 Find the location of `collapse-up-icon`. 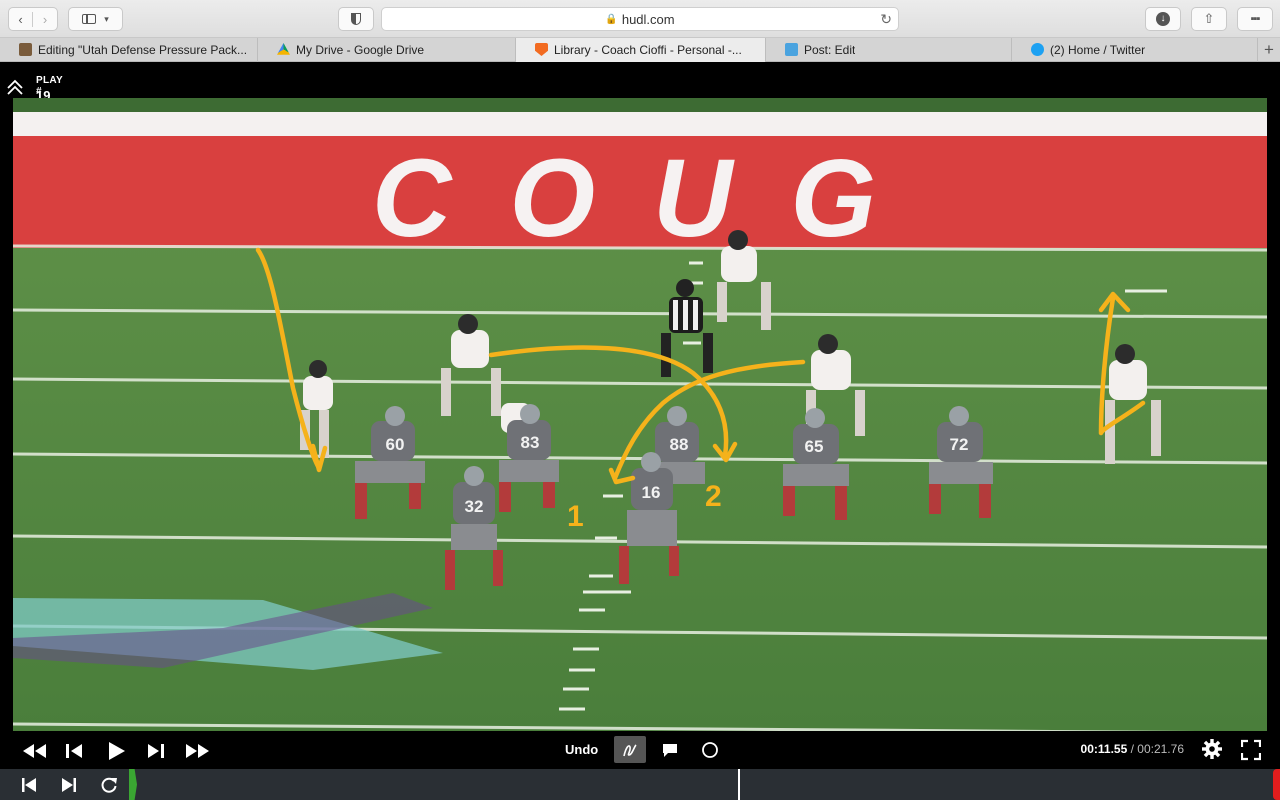

collapse-up-icon is located at coordinates (15, 87).